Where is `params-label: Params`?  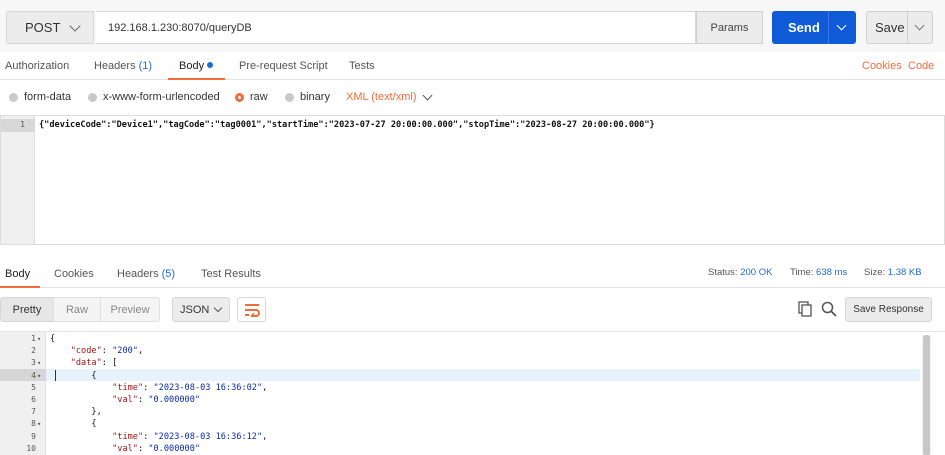
params-label: Params is located at coordinates (729, 27).